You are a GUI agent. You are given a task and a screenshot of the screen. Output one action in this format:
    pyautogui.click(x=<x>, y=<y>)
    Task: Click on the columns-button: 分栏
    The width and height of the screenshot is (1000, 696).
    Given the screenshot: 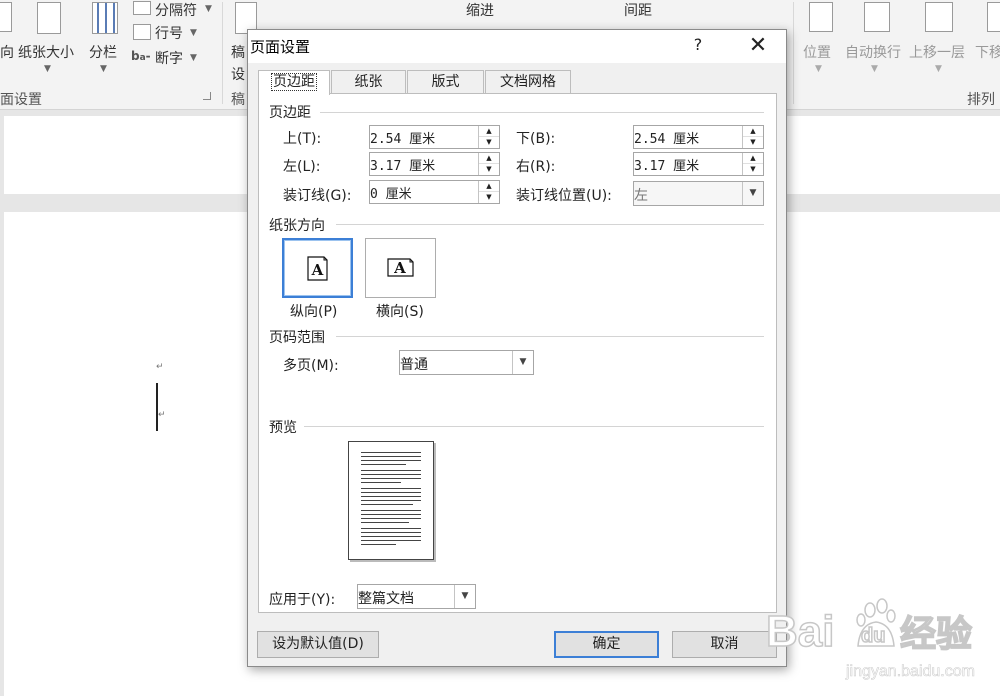 What is the action you would take?
    pyautogui.click(x=103, y=52)
    